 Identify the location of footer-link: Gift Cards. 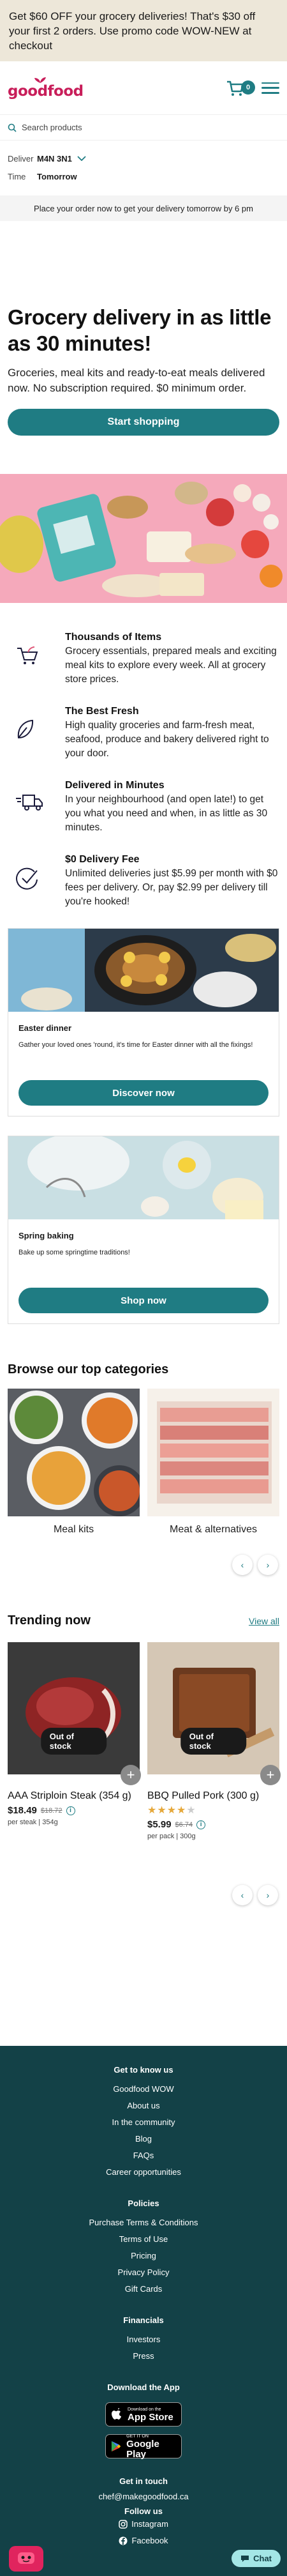
(143, 2289).